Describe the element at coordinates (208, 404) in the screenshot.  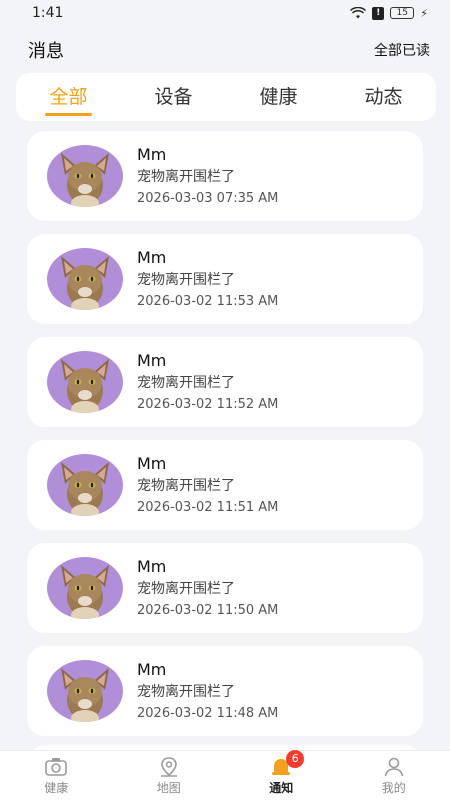
I see `notification-time: 2026-03-02 11:52 AM` at that location.